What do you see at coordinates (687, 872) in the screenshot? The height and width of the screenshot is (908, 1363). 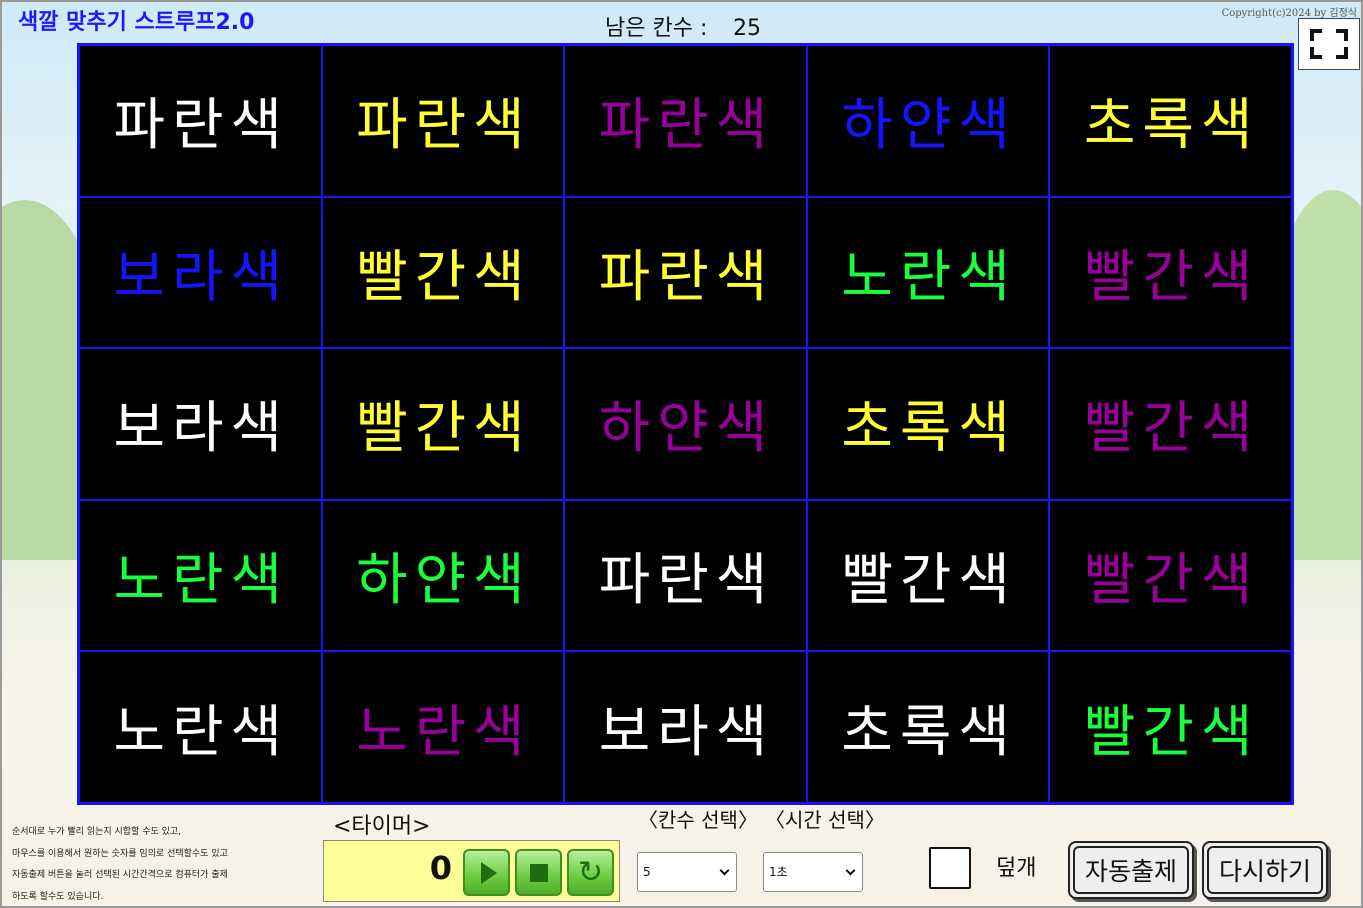 I see `cells-select: 5` at bounding box center [687, 872].